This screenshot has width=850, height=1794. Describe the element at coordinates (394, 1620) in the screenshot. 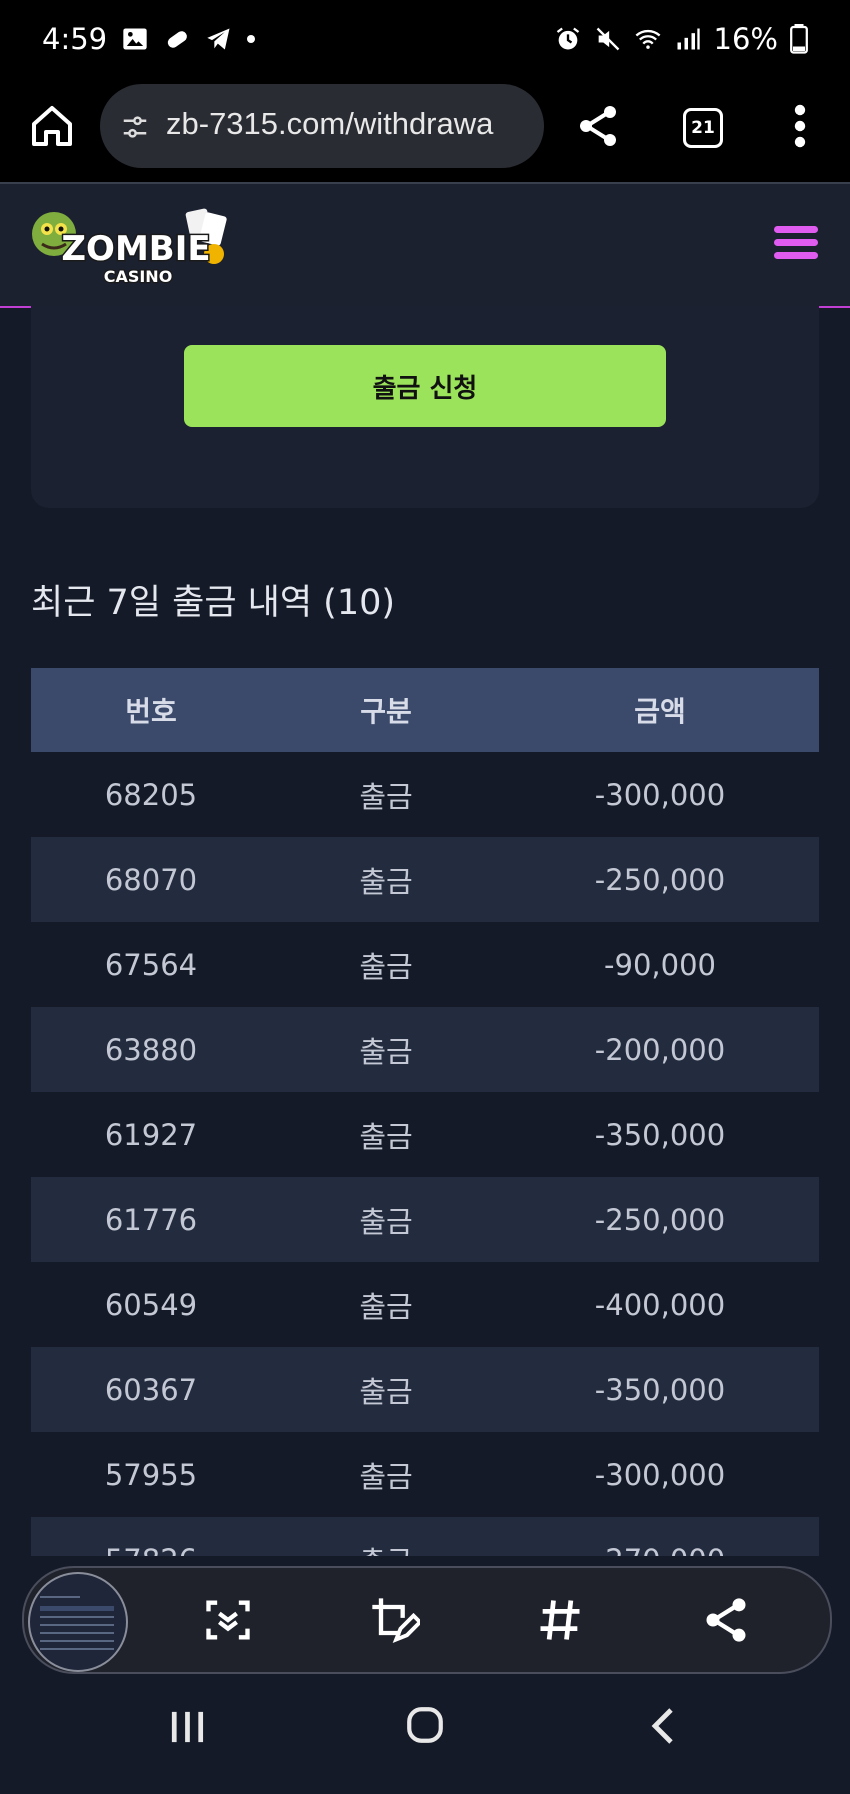

I see `edit-crop-icon` at that location.